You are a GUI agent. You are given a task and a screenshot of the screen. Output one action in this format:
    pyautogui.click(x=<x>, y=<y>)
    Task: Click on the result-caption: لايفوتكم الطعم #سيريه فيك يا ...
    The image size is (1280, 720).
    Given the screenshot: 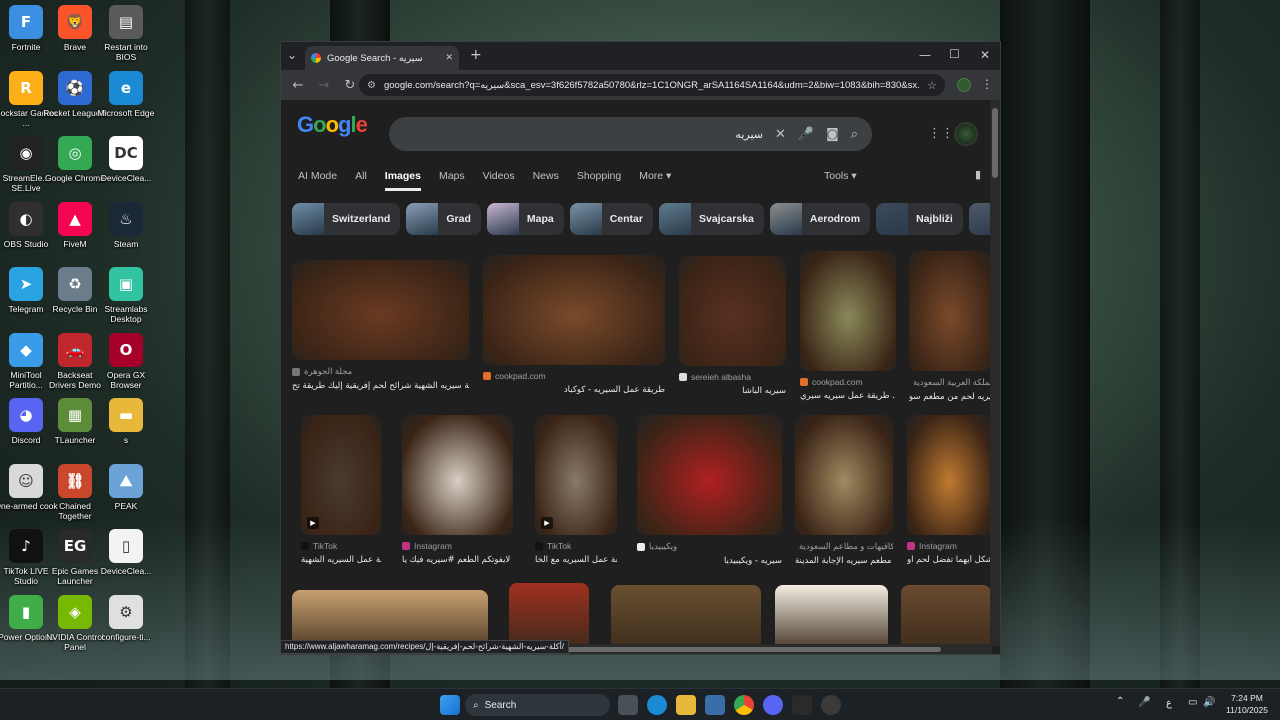 What is the action you would take?
    pyautogui.click(x=457, y=560)
    